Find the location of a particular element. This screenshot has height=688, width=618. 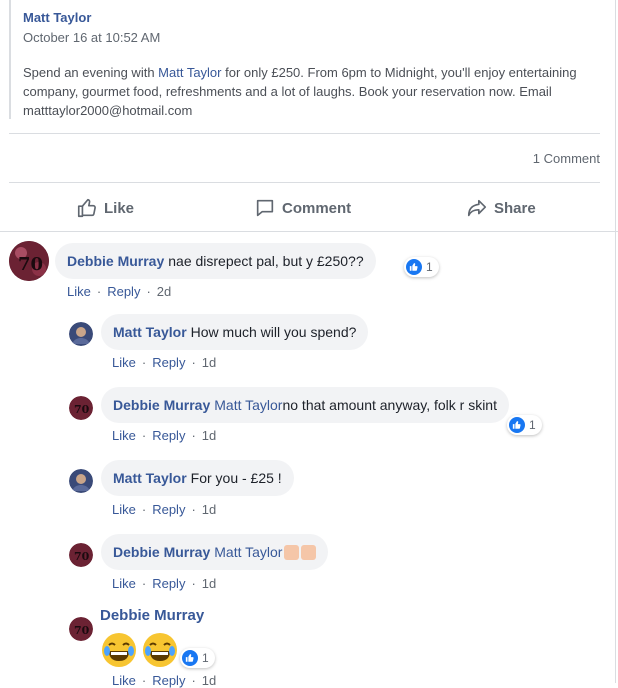

share-button: Share is located at coordinates (501, 208).